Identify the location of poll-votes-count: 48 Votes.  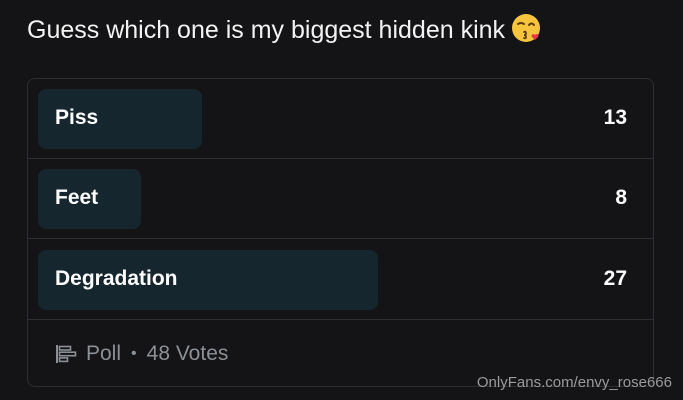
(187, 353).